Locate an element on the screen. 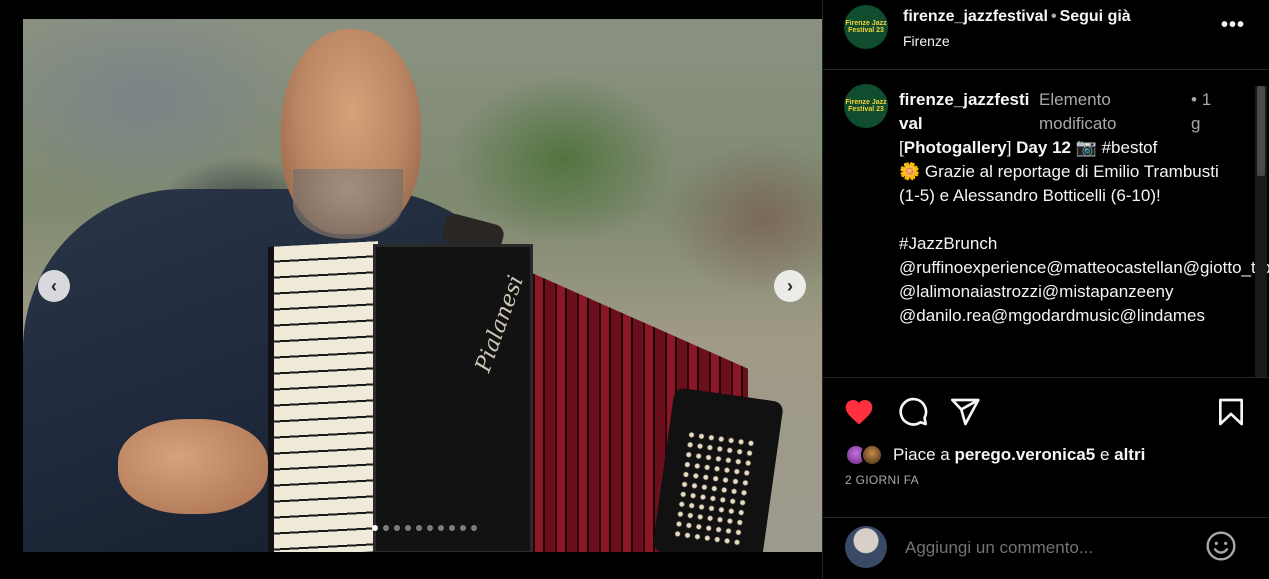 Image resolution: width=1269 pixels, height=579 pixels. edited-label: Elemento modificato is located at coordinates (1078, 111).